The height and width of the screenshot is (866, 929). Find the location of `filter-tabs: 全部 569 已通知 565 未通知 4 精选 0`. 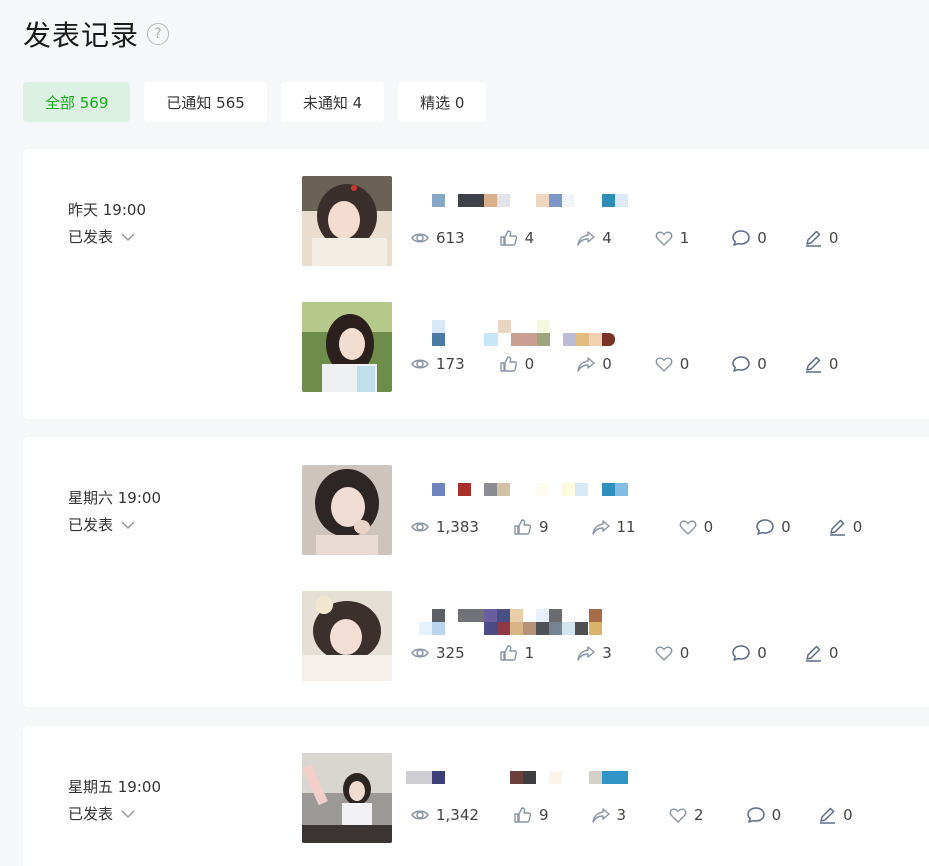

filter-tabs: 全部 569 已通知 565 未通知 4 精选 0 is located at coordinates (261, 102).